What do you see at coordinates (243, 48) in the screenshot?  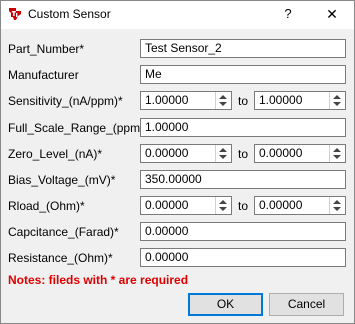 I see `part-number-field: Test Sensor_2` at bounding box center [243, 48].